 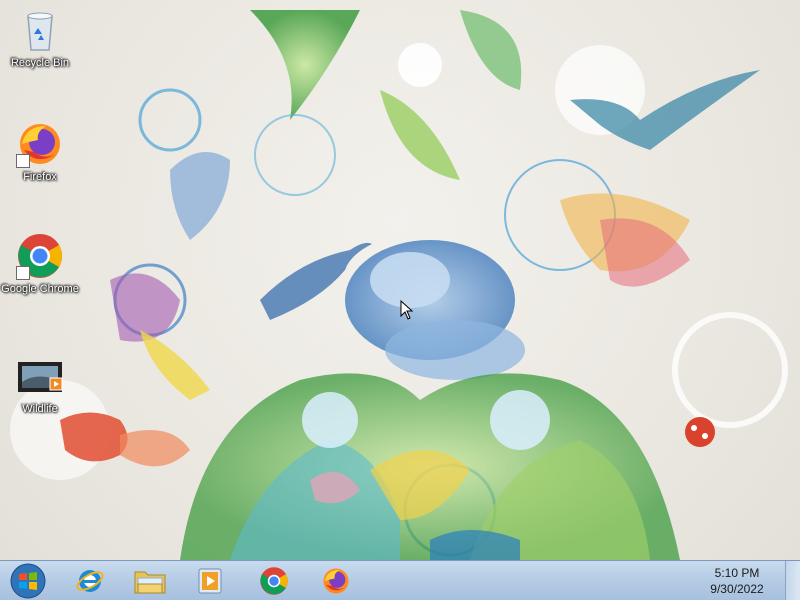 I want to click on windows-start-icon, so click(x=28, y=581).